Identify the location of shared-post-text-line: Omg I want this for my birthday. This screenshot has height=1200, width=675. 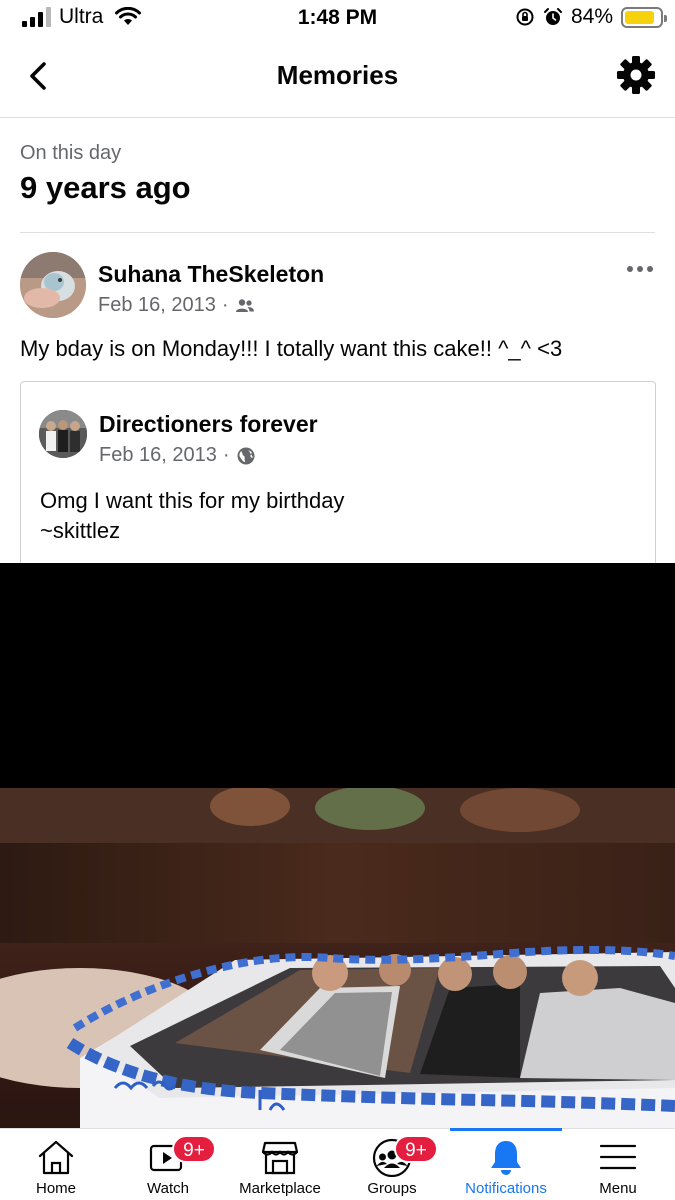
(192, 500).